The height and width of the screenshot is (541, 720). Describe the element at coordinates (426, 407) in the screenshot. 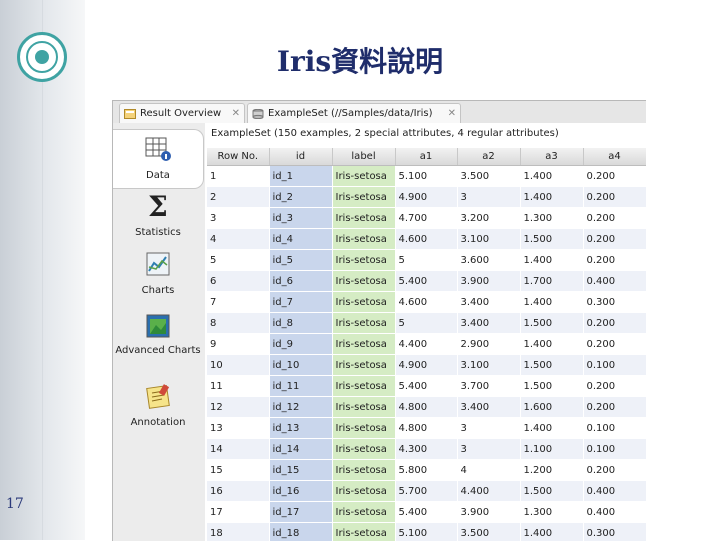

I see `table-row: 12id_12Iris-setosa4.8003.4001.6000.200` at that location.